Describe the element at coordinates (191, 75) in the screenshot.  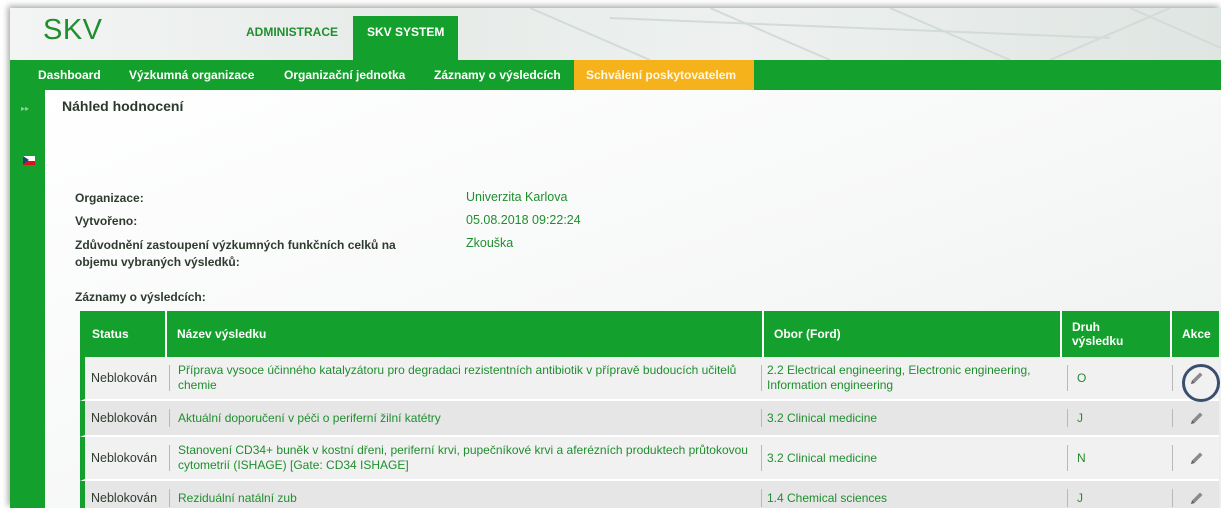
I see `nav-item-vyzkumna-organizace: Výzkumná organizace` at that location.